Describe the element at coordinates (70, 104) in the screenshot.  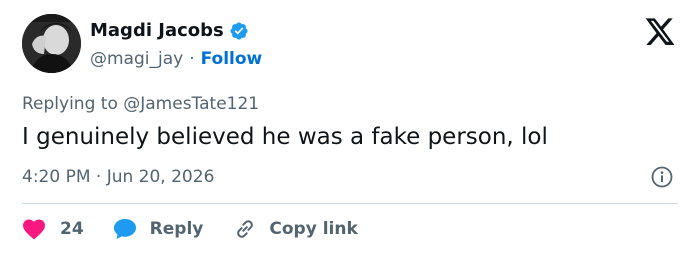
I see `replying-to-label: Replying to` at that location.